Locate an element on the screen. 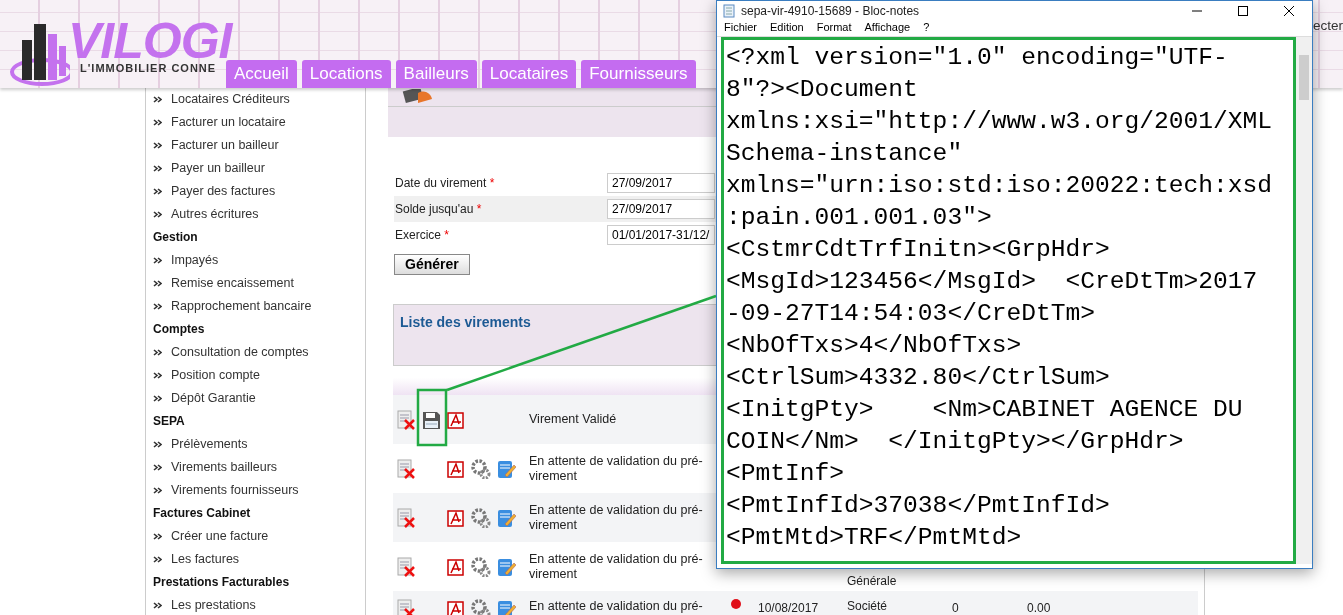 The height and width of the screenshot is (615, 1343). sidebar-link: Remise encaissement is located at coordinates (259, 283).